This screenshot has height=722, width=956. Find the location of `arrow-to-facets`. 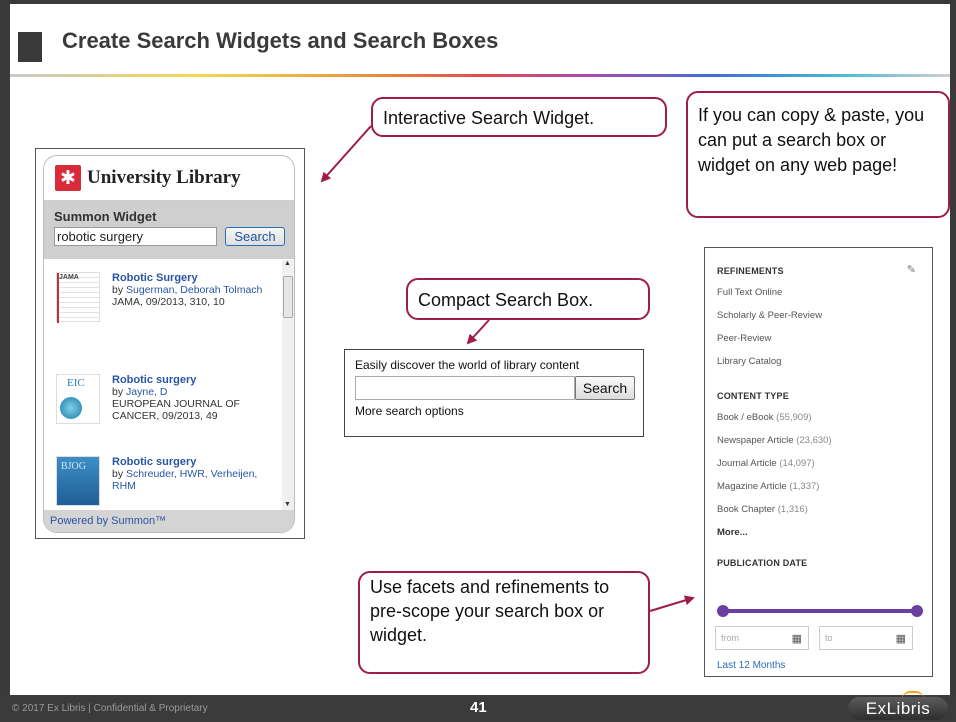

arrow-to-facets is located at coordinates (672, 603).